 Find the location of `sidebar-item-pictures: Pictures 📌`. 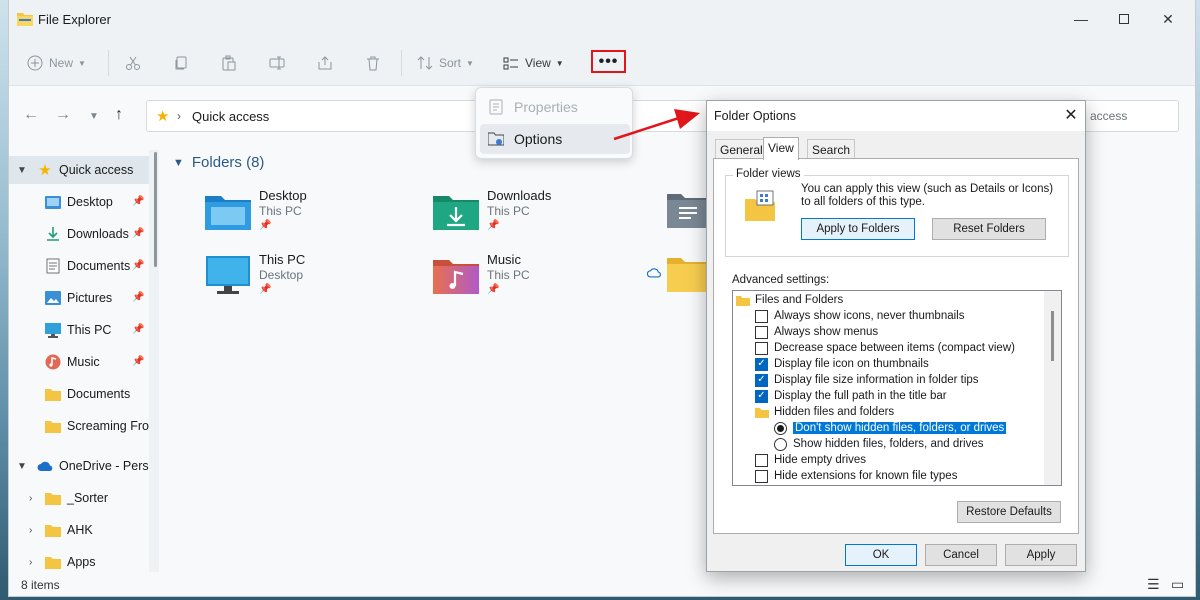

sidebar-item-pictures: Pictures 📌 is located at coordinates (79, 298).